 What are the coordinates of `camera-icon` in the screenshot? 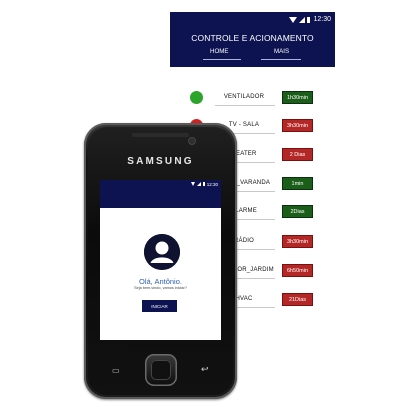 It's located at (192, 141).